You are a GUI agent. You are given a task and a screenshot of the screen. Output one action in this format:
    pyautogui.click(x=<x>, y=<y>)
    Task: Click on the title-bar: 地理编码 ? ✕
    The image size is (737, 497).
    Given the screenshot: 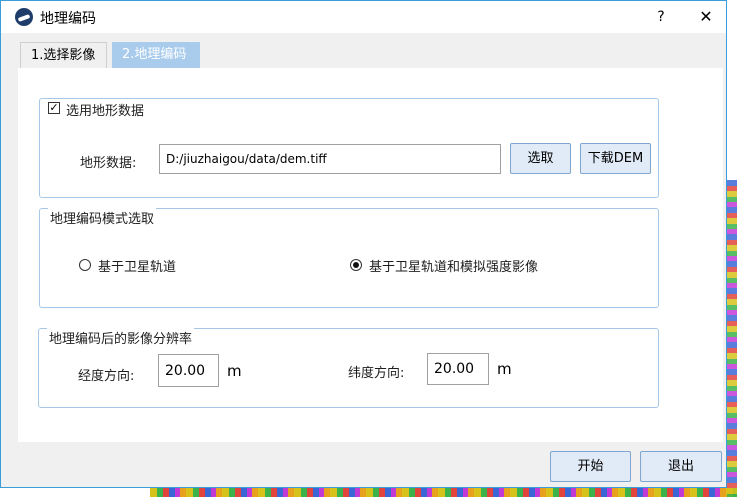 What is the action you would take?
    pyautogui.click(x=363, y=17)
    